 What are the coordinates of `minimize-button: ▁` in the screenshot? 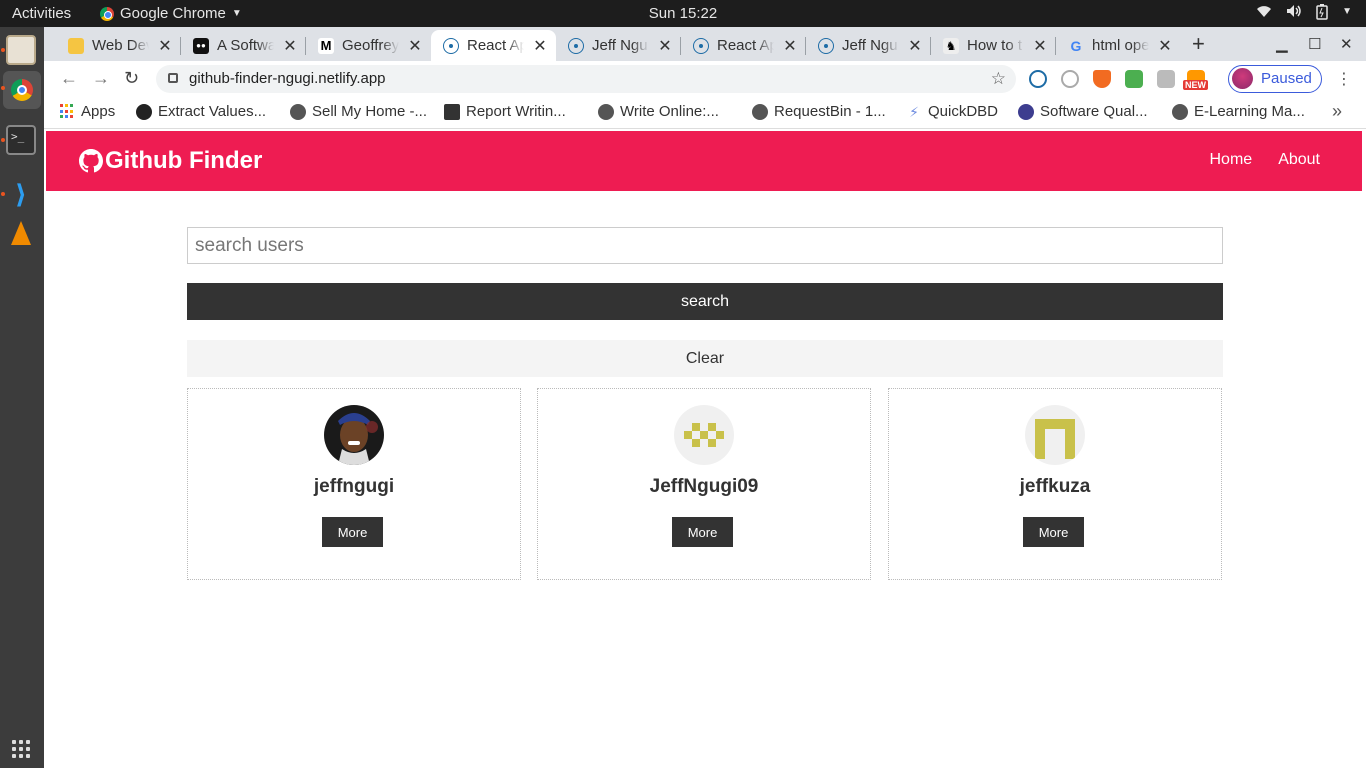 It's located at (1282, 44).